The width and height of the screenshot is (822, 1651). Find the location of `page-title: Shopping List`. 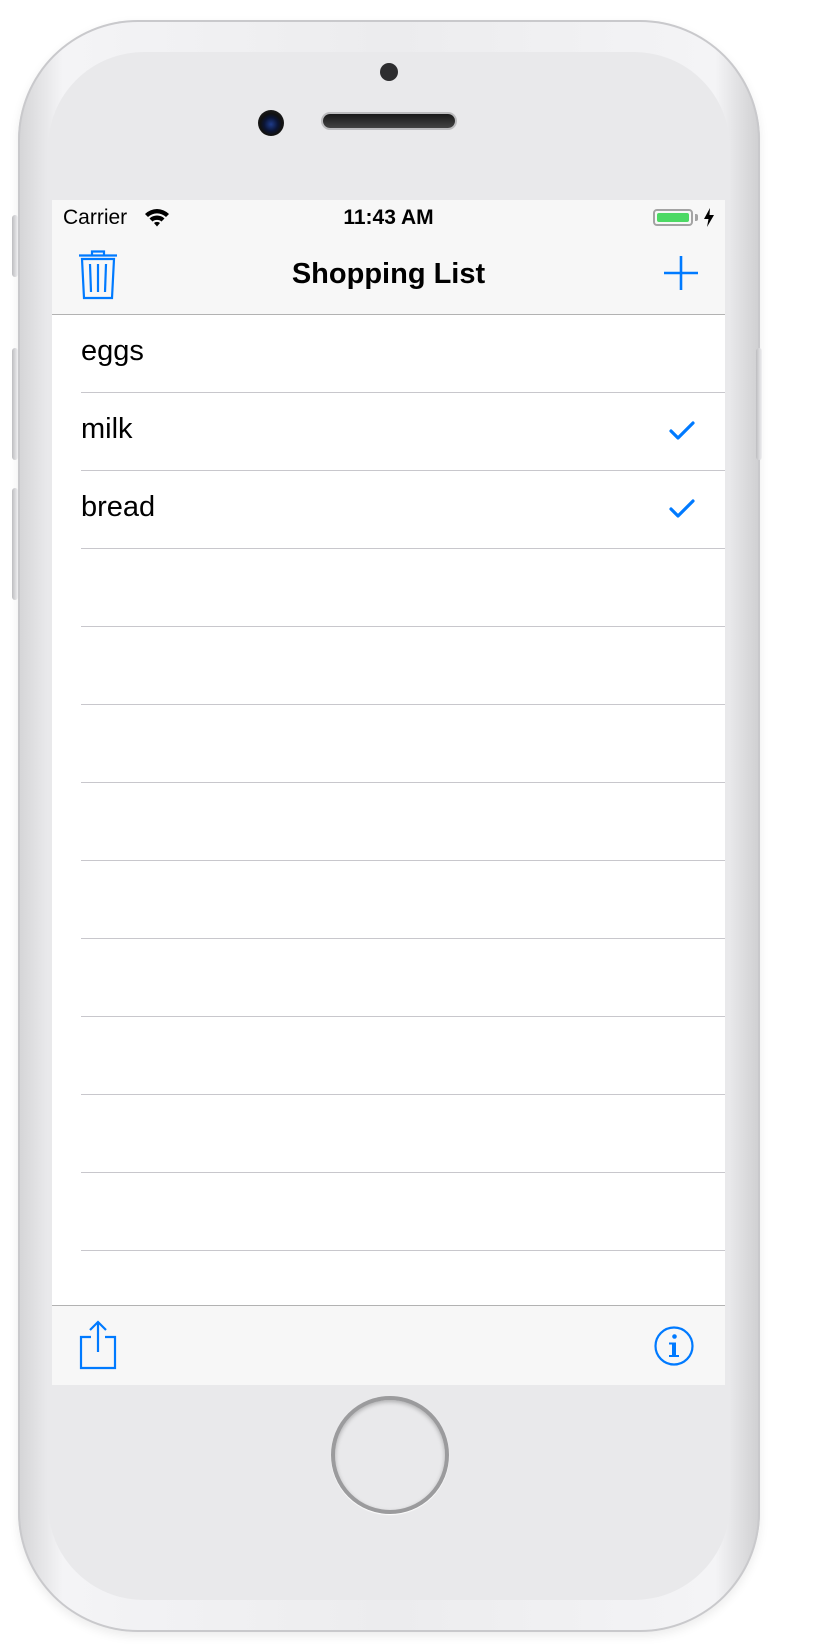

page-title: Shopping List is located at coordinates (388, 274).